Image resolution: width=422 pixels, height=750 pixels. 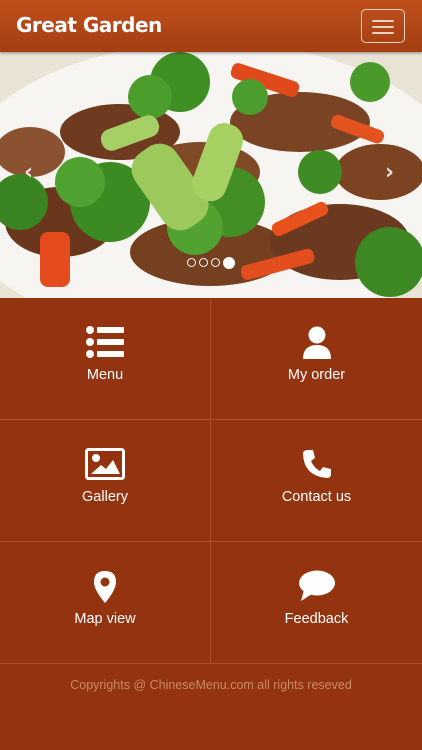 What do you see at coordinates (316, 344) in the screenshot?
I see `user-icon` at bounding box center [316, 344].